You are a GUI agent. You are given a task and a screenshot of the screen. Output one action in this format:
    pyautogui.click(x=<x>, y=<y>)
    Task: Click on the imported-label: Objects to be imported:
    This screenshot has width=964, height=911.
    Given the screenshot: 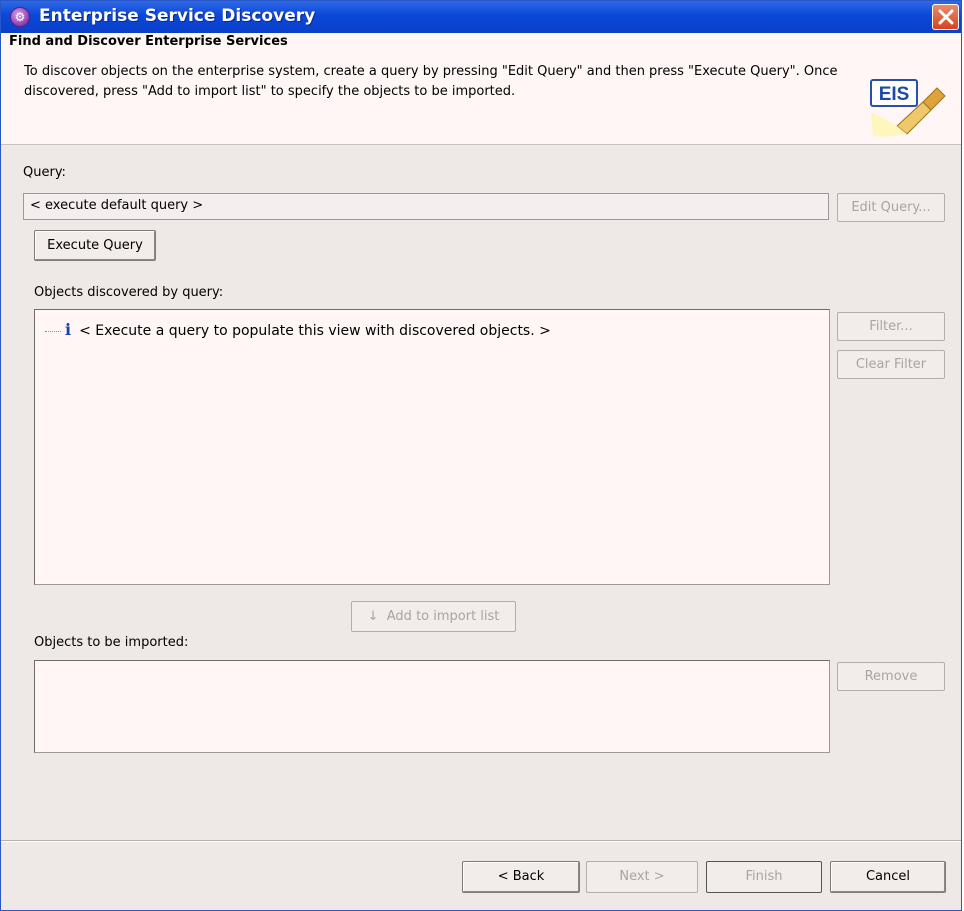 What is the action you would take?
    pyautogui.click(x=111, y=642)
    